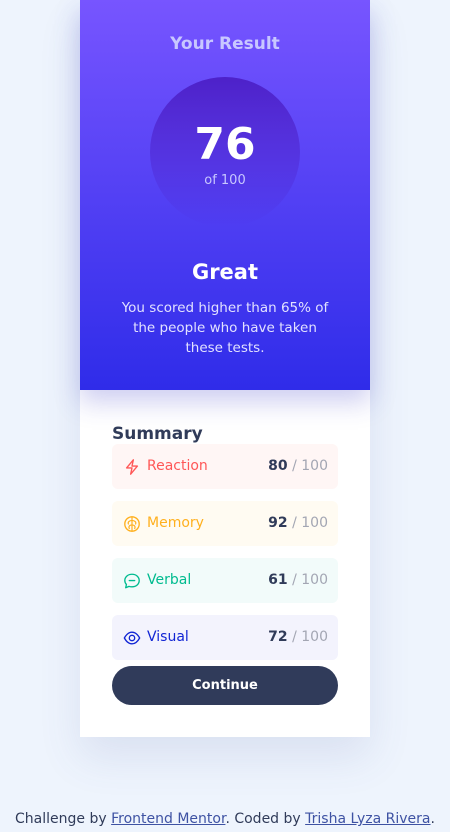  I want to click on score-circle: 76 of 100, so click(225, 152).